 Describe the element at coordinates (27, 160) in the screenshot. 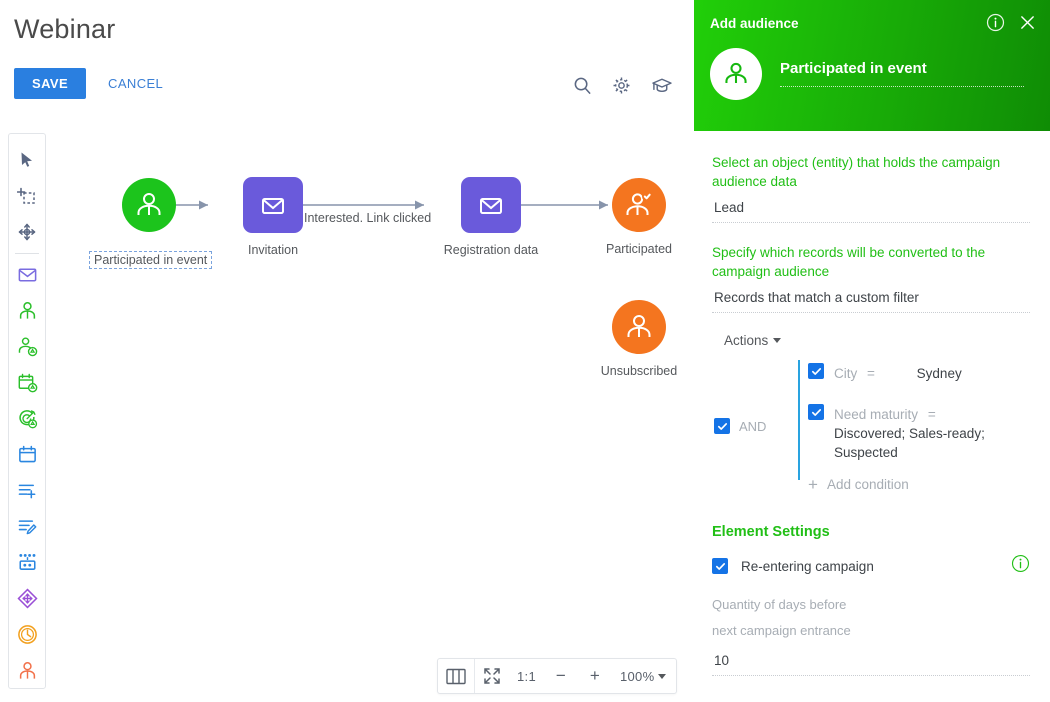

I see `pointer-tool` at that location.